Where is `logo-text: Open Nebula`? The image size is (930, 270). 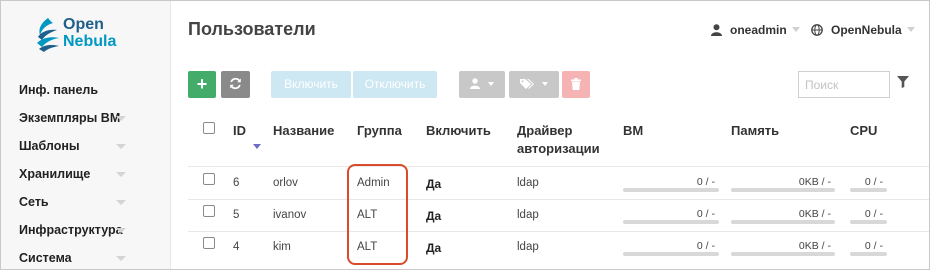 logo-text: Open Nebula is located at coordinates (89, 33).